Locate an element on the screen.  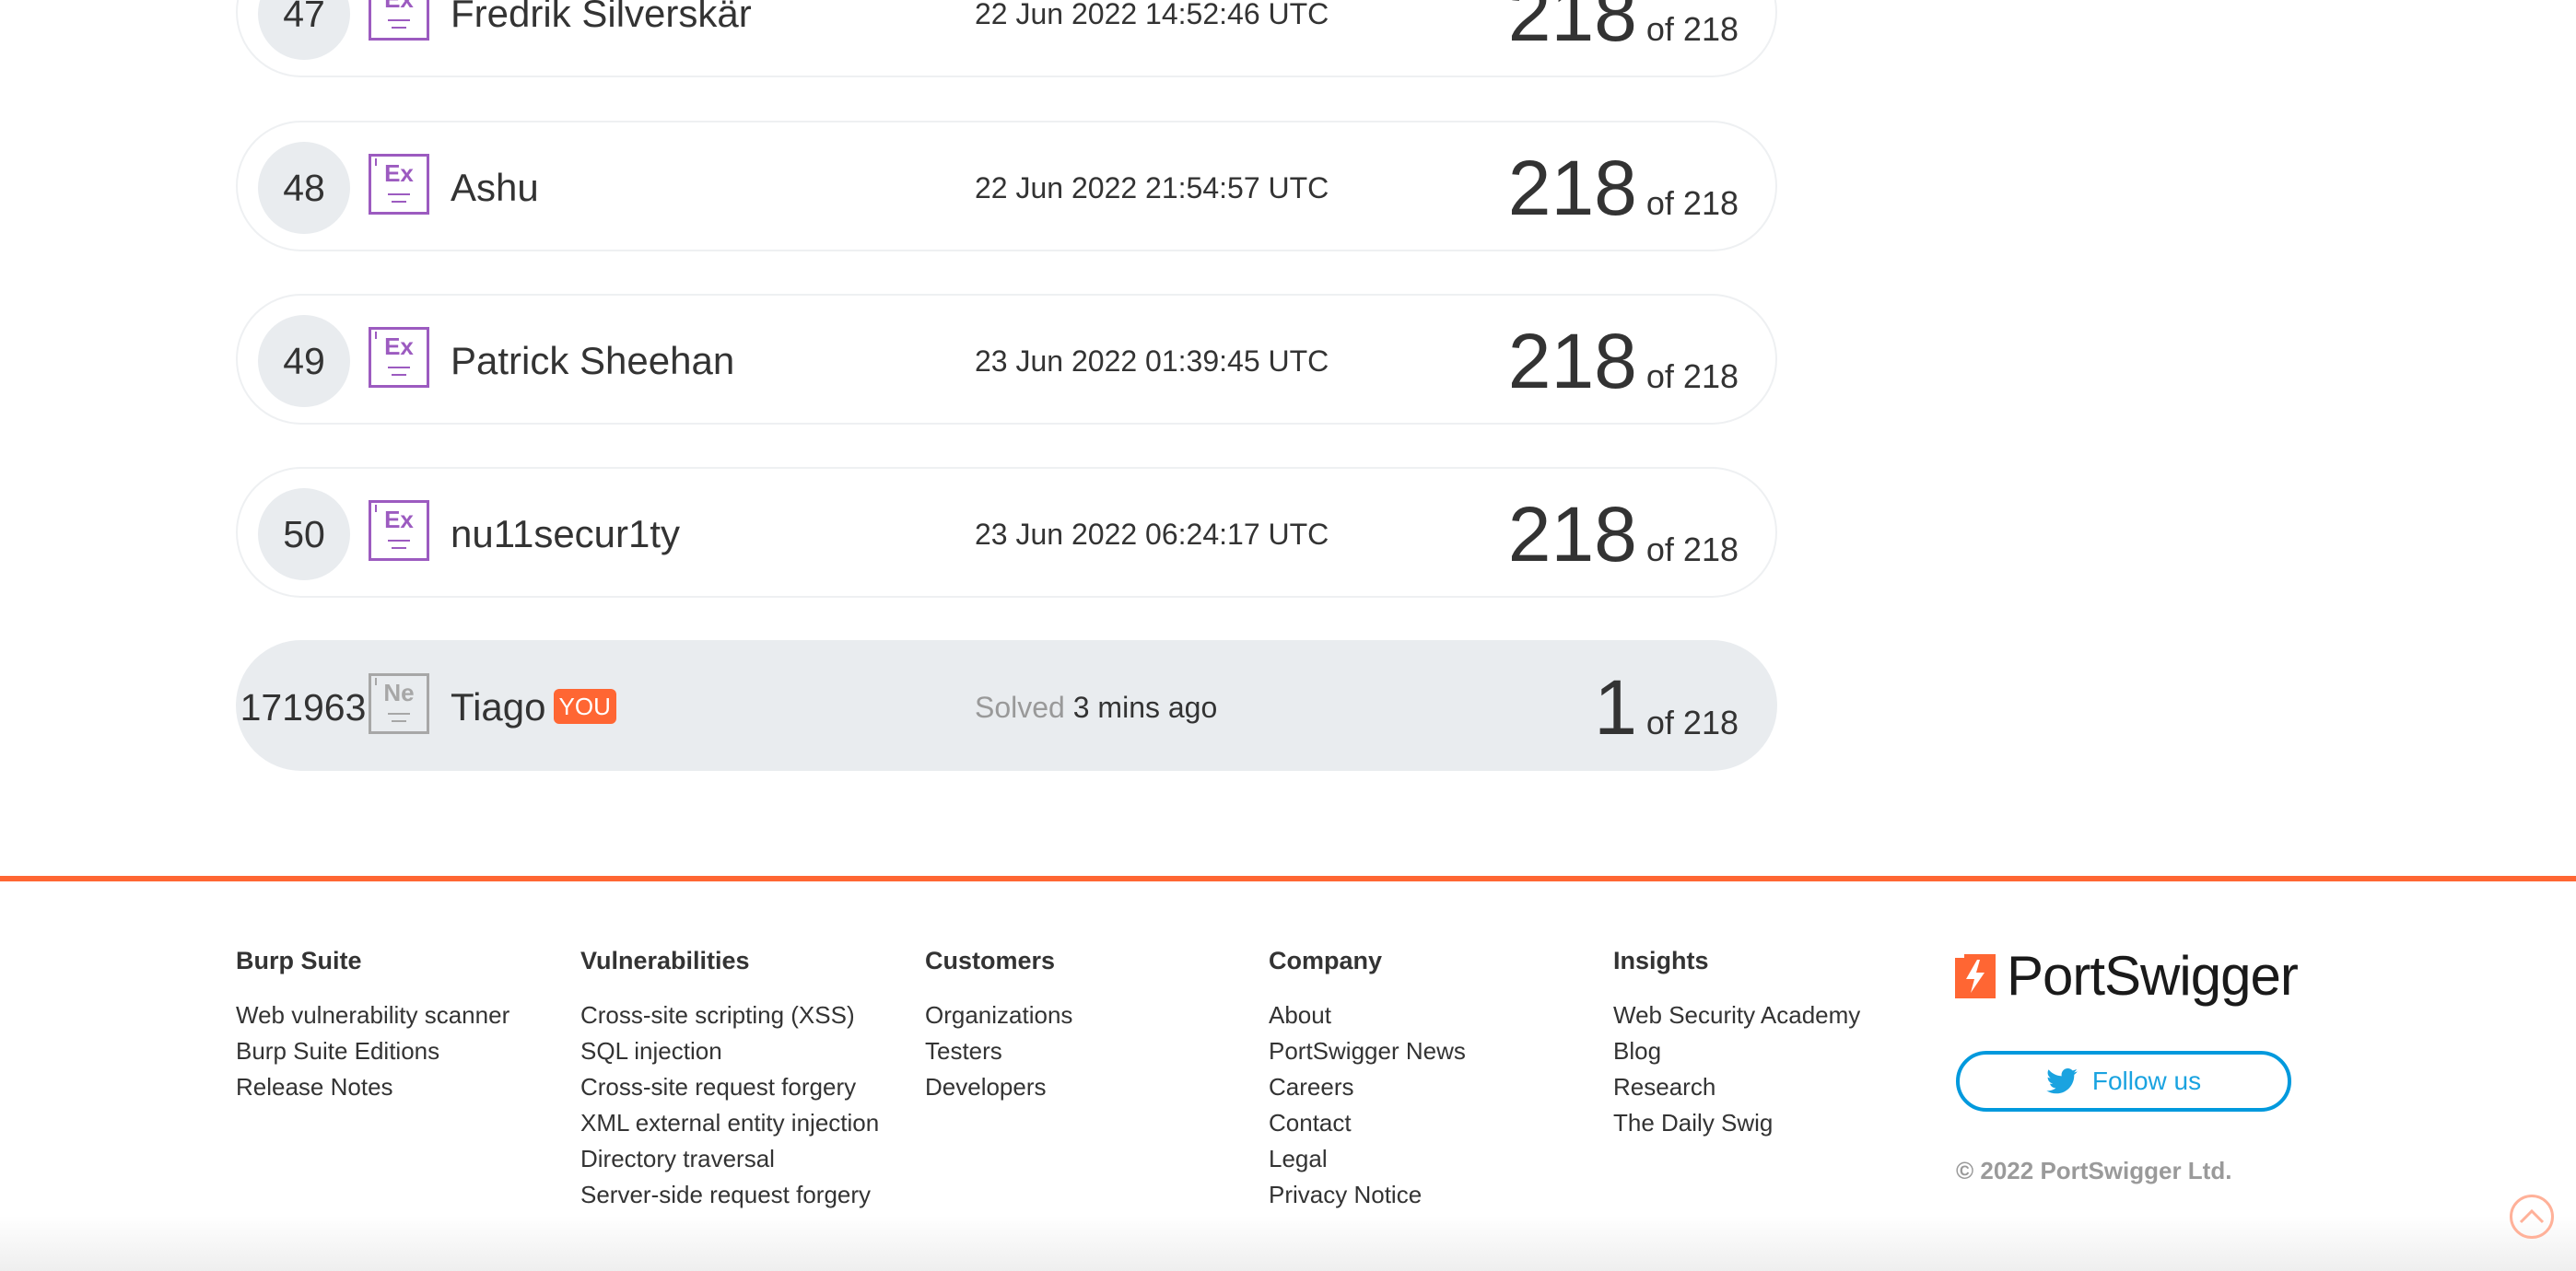
footer-link: Organizations is located at coordinates (998, 1015).